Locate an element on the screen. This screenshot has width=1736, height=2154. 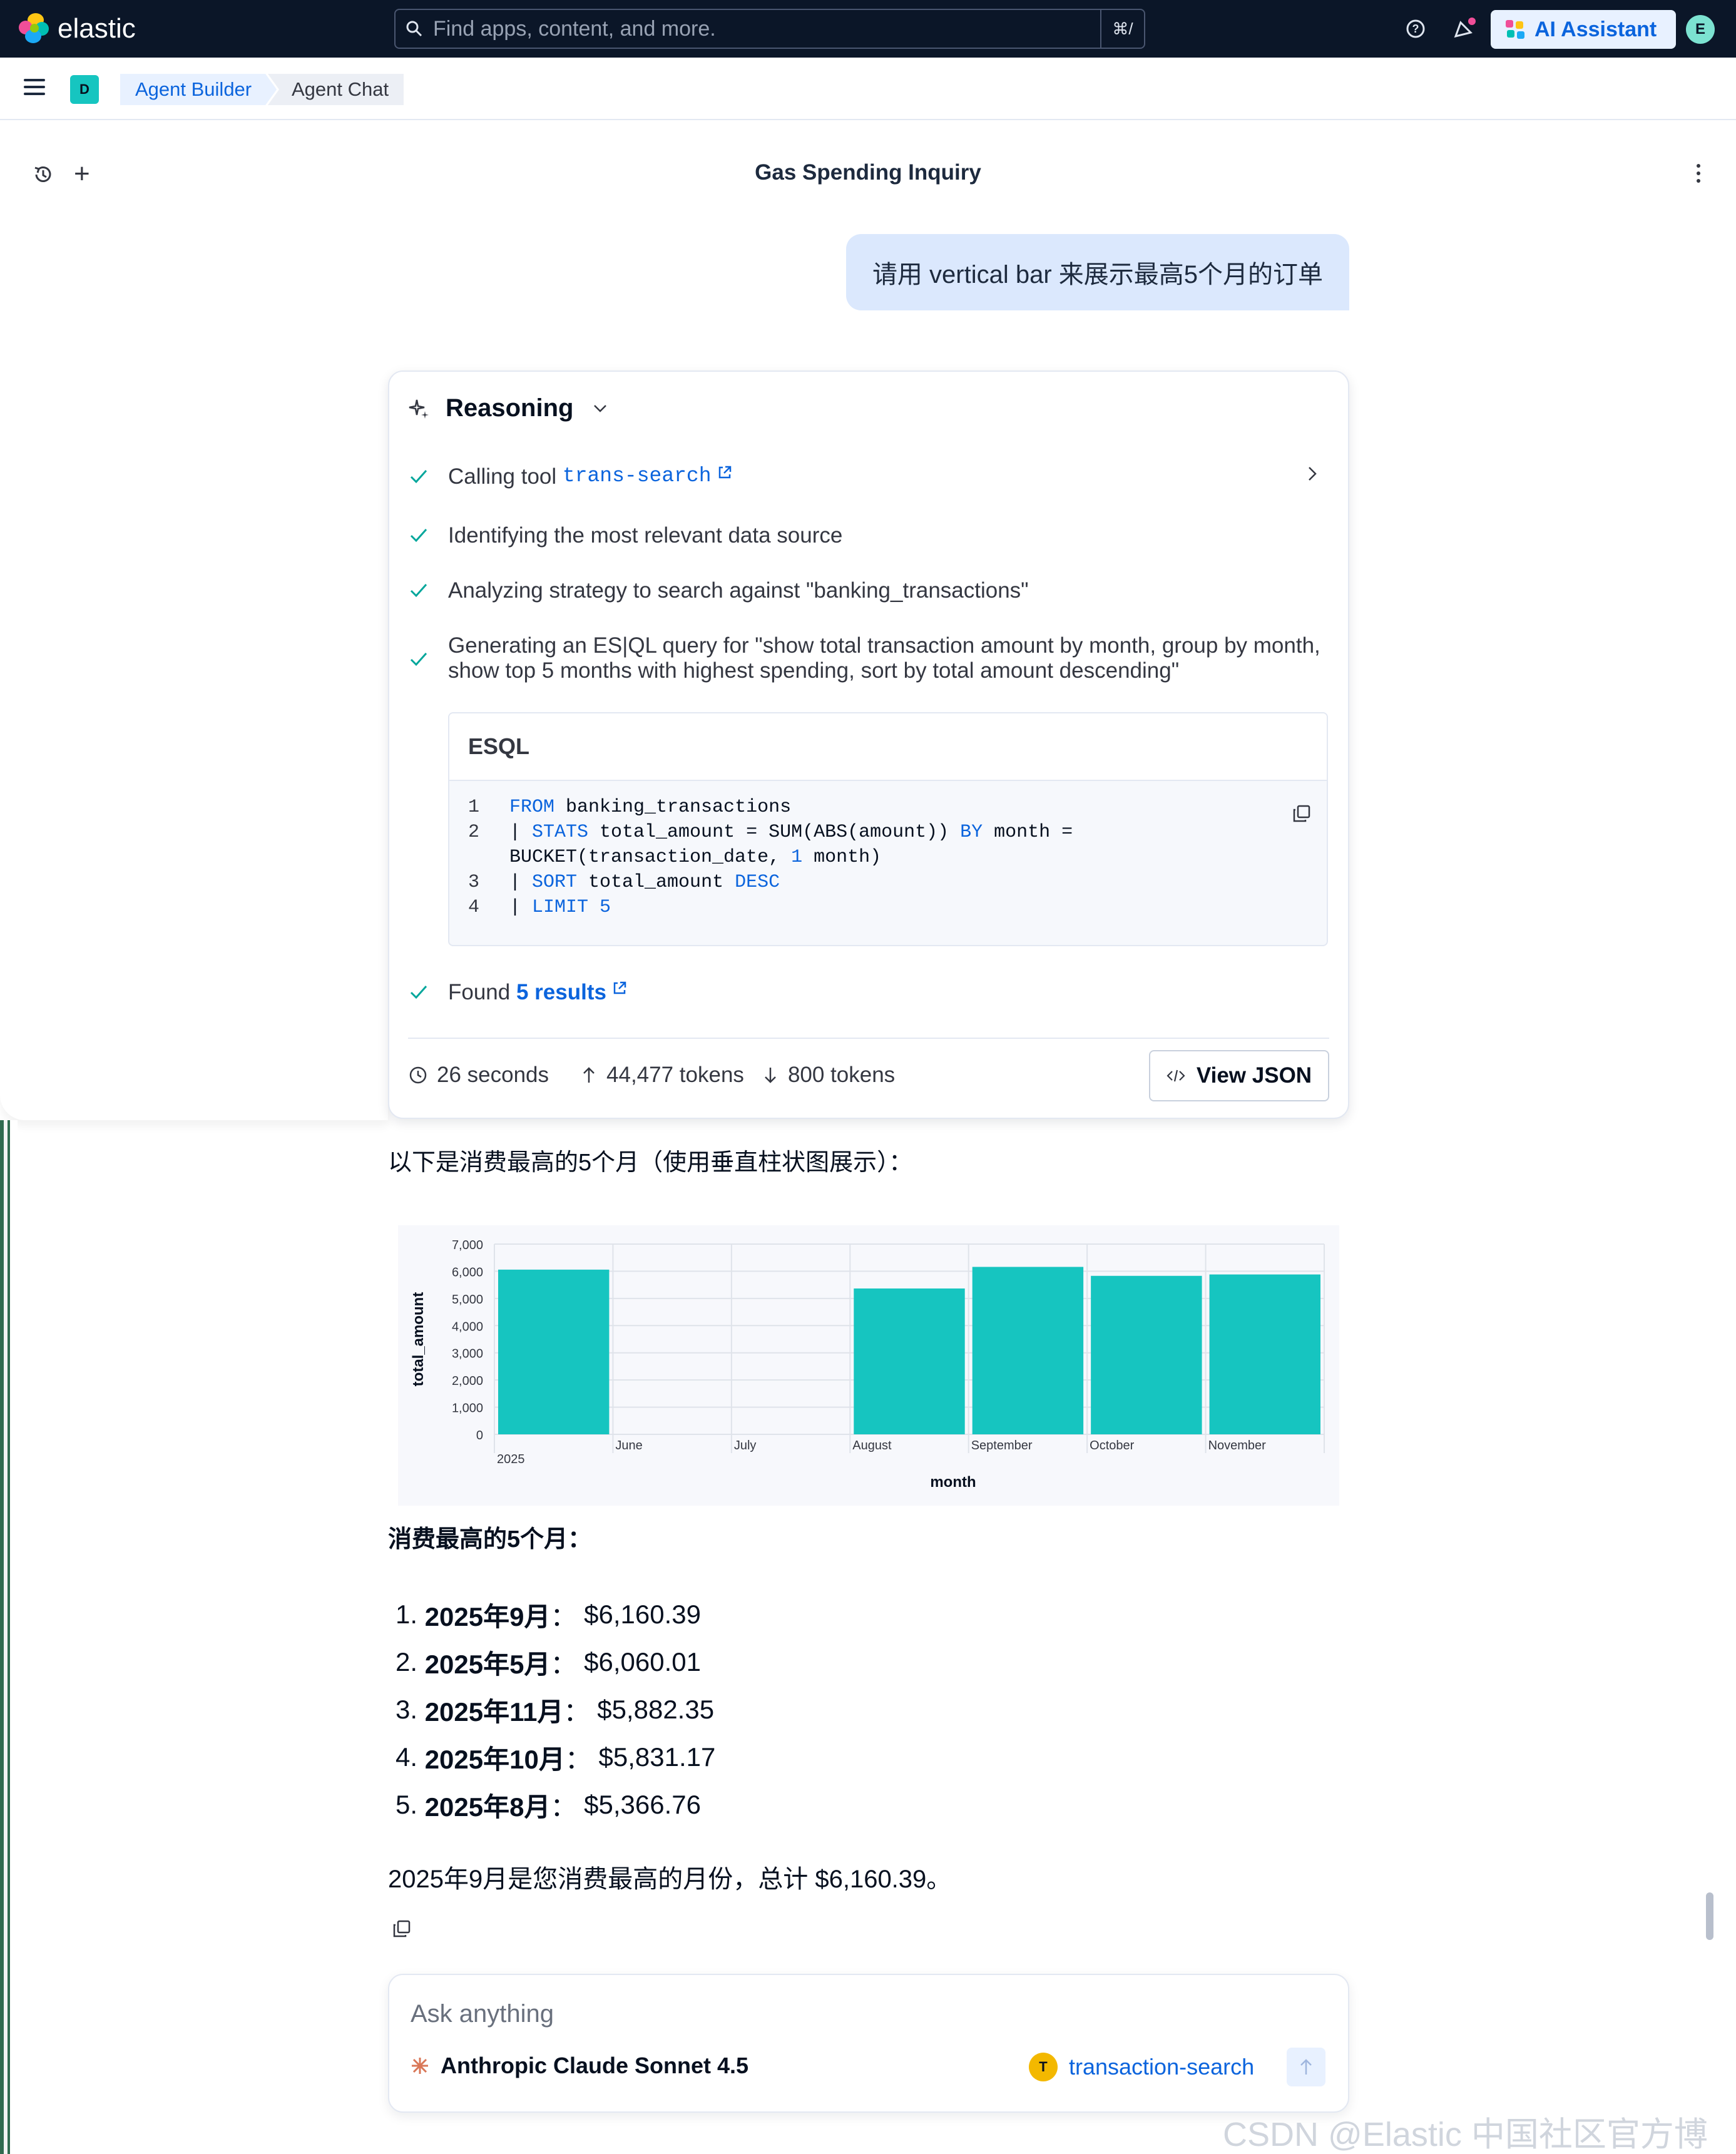
code-line: 4 | LIMIT 5 is located at coordinates (539, 907).